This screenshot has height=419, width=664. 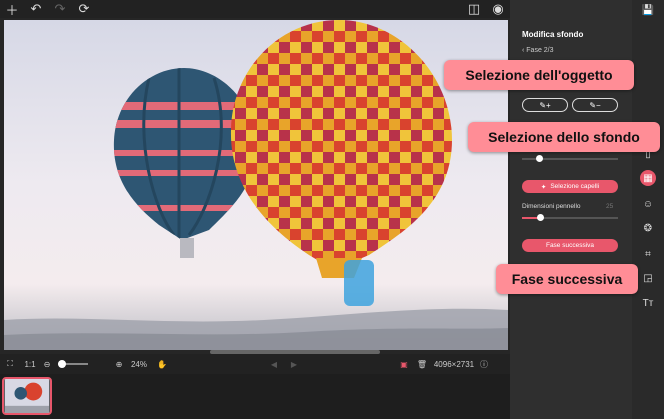 What do you see at coordinates (73, 364) in the screenshot?
I see `zoom-slider` at bounding box center [73, 364].